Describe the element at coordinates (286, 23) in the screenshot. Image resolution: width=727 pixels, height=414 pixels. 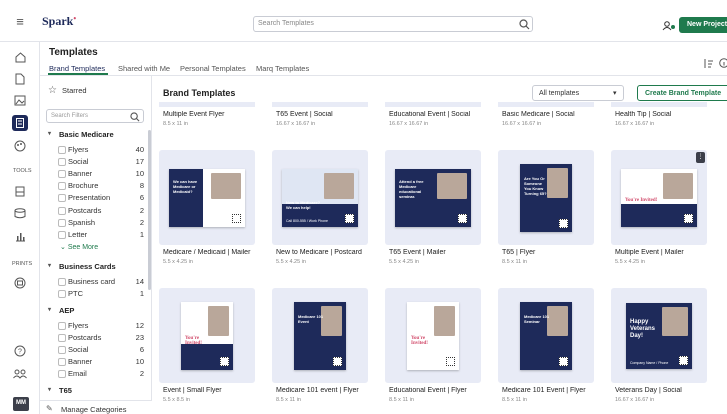
I see `search-input: Search Templates` at that location.